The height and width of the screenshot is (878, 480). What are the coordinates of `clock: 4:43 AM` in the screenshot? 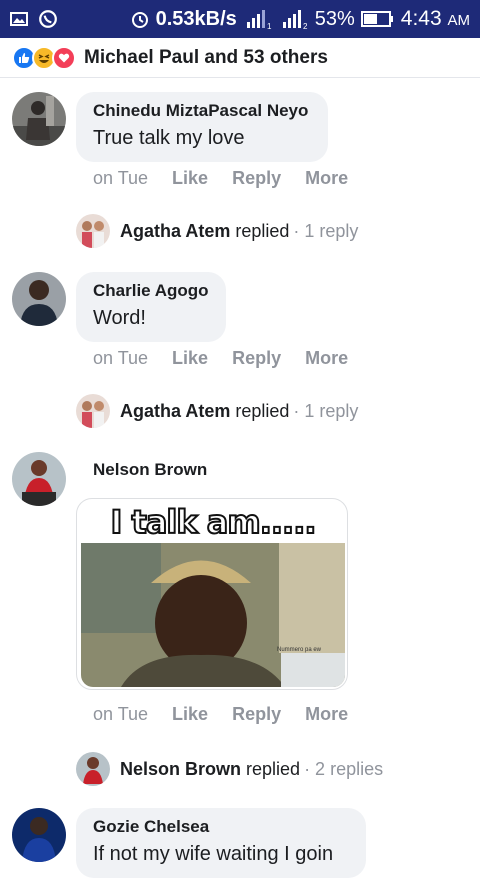 It's located at (435, 18).